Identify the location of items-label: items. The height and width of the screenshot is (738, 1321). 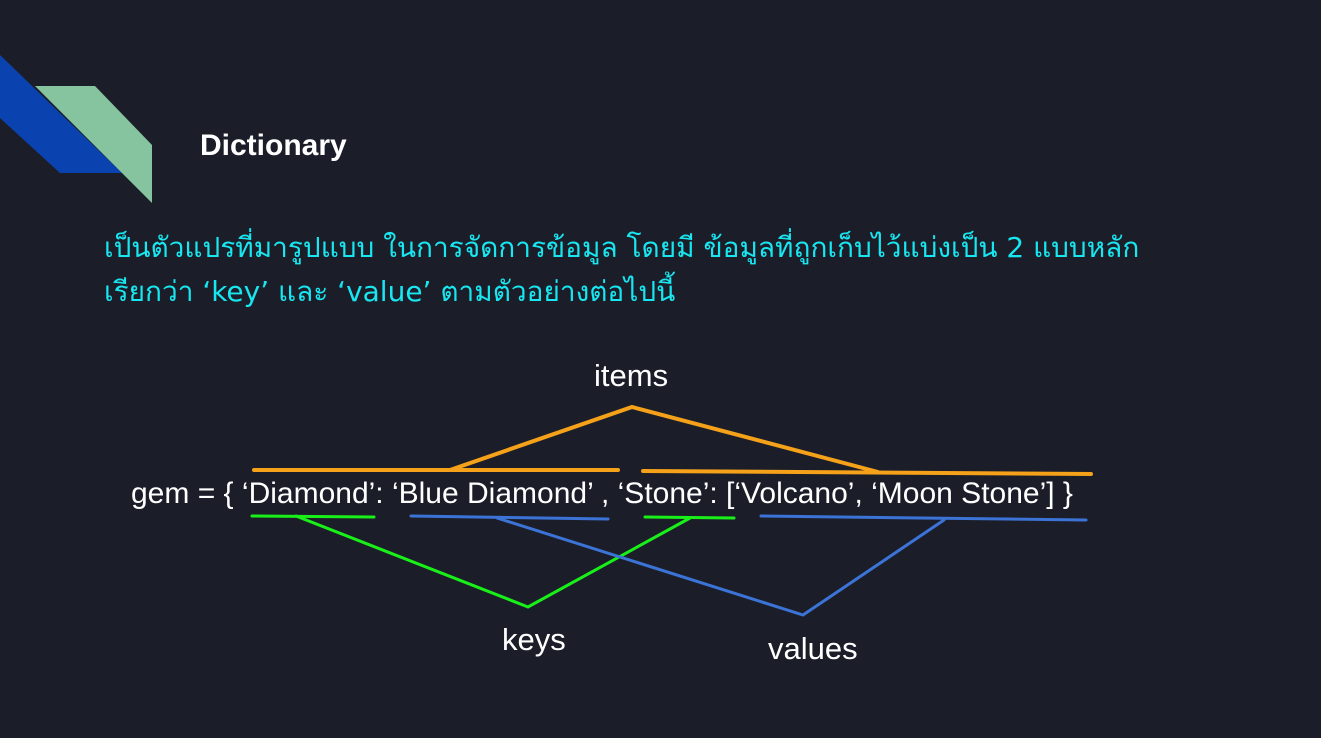
(631, 375).